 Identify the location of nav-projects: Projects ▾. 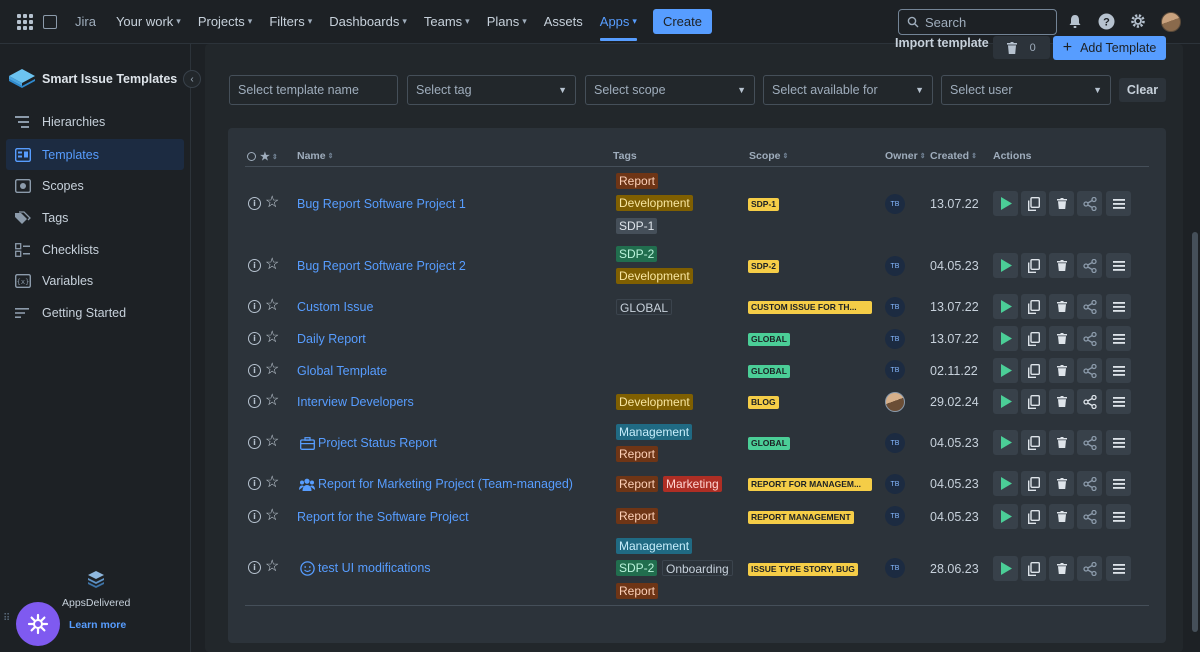
(225, 21).